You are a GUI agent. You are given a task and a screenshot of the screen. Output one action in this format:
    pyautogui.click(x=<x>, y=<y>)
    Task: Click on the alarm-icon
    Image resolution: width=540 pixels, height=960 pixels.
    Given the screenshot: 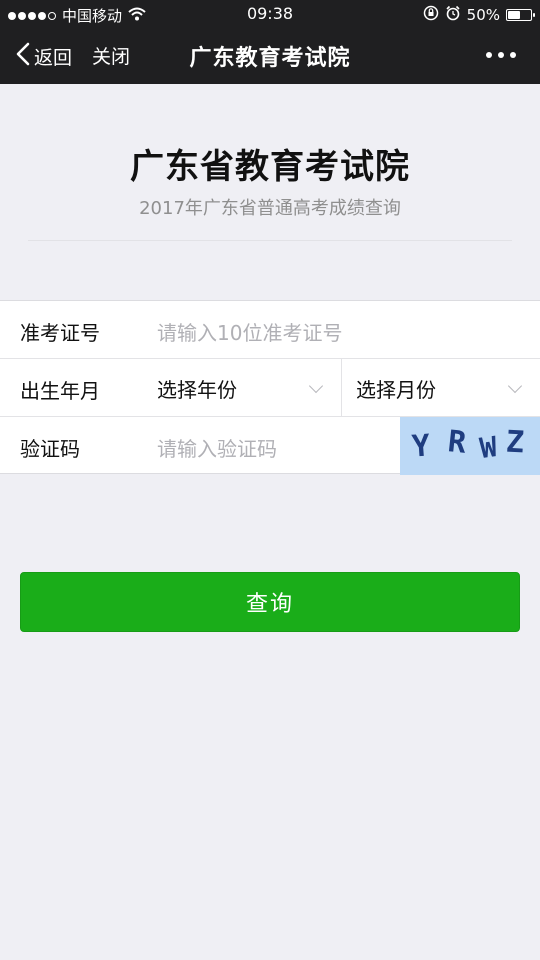 What is the action you would take?
    pyautogui.click(x=453, y=15)
    